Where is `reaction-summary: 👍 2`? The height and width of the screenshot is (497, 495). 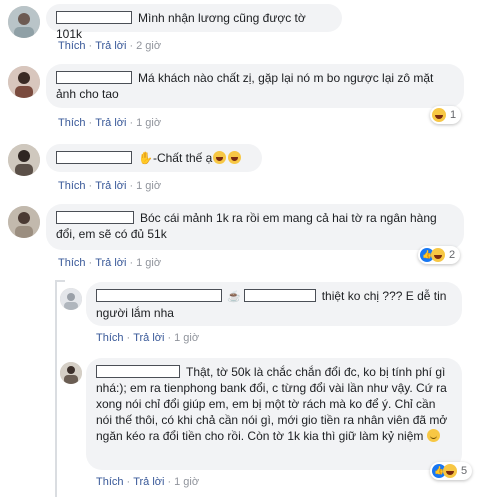
reaction-summary: 👍 2 is located at coordinates (439, 255).